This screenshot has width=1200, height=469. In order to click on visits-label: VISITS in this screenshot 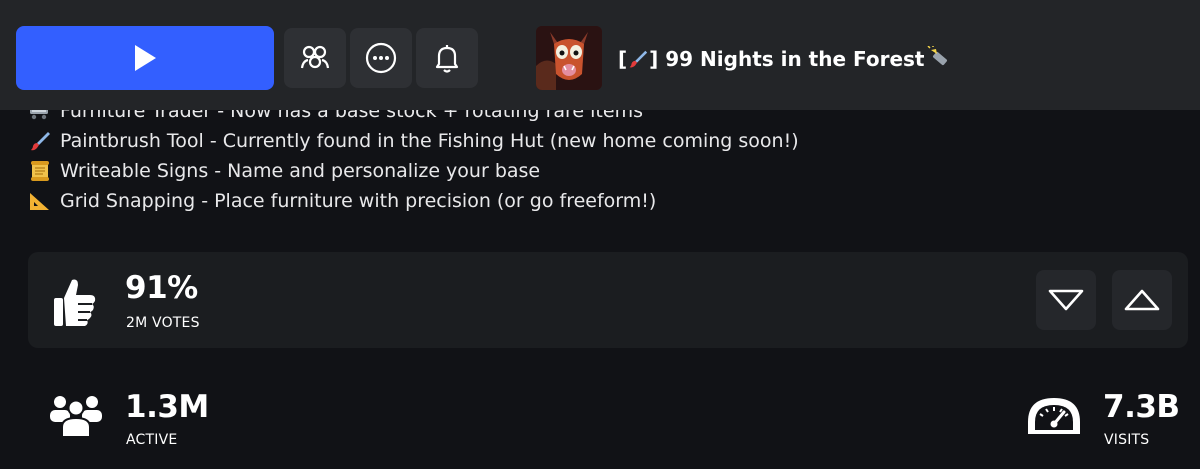, I will do `click(1127, 440)`.